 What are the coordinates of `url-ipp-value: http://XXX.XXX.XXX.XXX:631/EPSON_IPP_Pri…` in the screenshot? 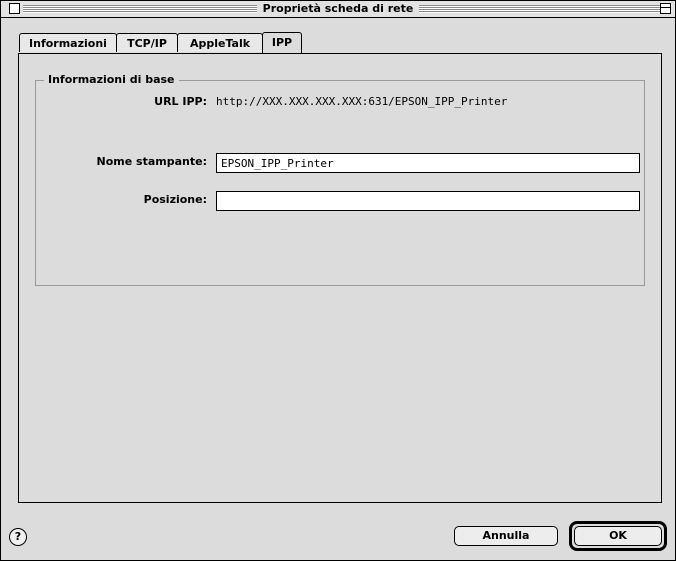 It's located at (362, 101).